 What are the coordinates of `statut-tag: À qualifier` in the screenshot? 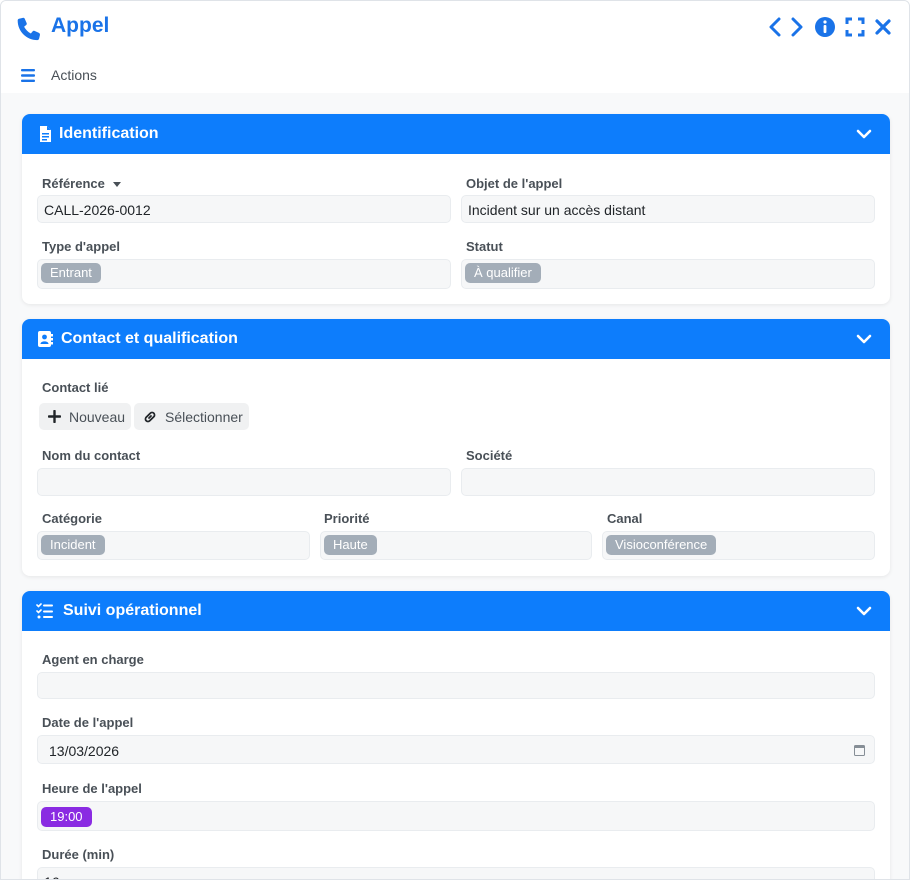 It's located at (503, 273).